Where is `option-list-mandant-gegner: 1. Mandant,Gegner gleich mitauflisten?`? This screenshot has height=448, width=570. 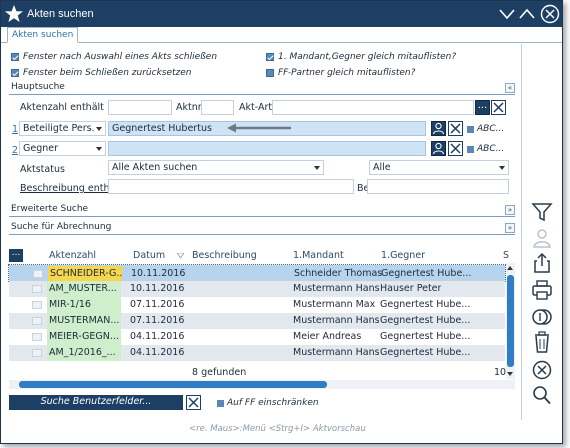
option-list-mandant-gegner: 1. Mandant,Gegner gleich mitauflisten? is located at coordinates (361, 57).